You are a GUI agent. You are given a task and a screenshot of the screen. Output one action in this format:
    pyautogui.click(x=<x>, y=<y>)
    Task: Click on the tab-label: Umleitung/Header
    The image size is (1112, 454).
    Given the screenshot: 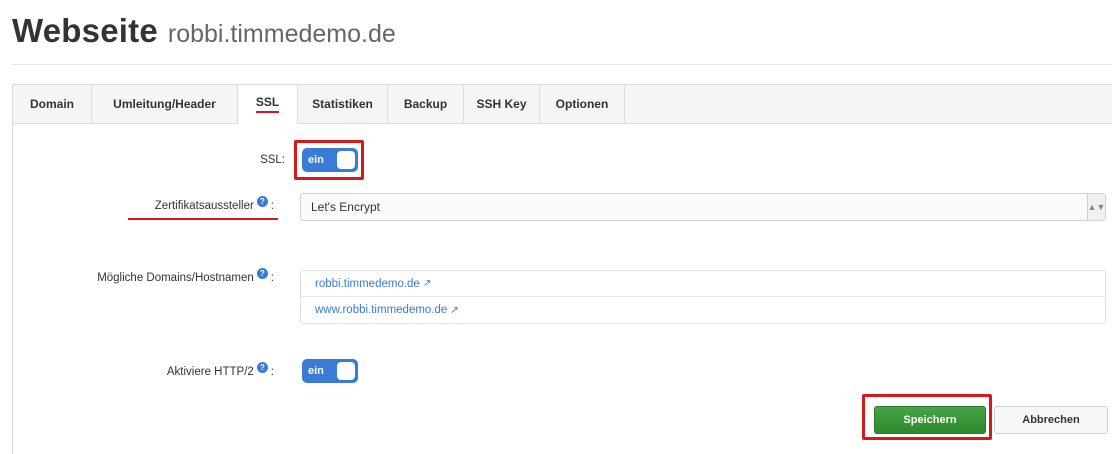 What is the action you would take?
    pyautogui.click(x=164, y=104)
    